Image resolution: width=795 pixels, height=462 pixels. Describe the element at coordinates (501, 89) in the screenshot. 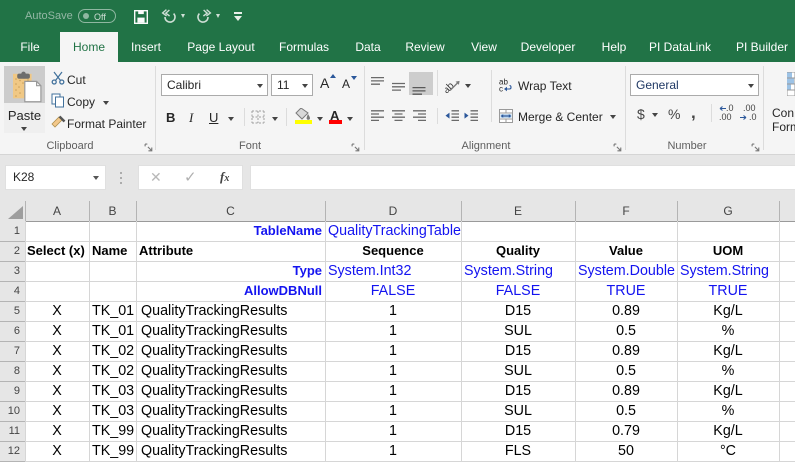

I see `svg-text: c` at that location.